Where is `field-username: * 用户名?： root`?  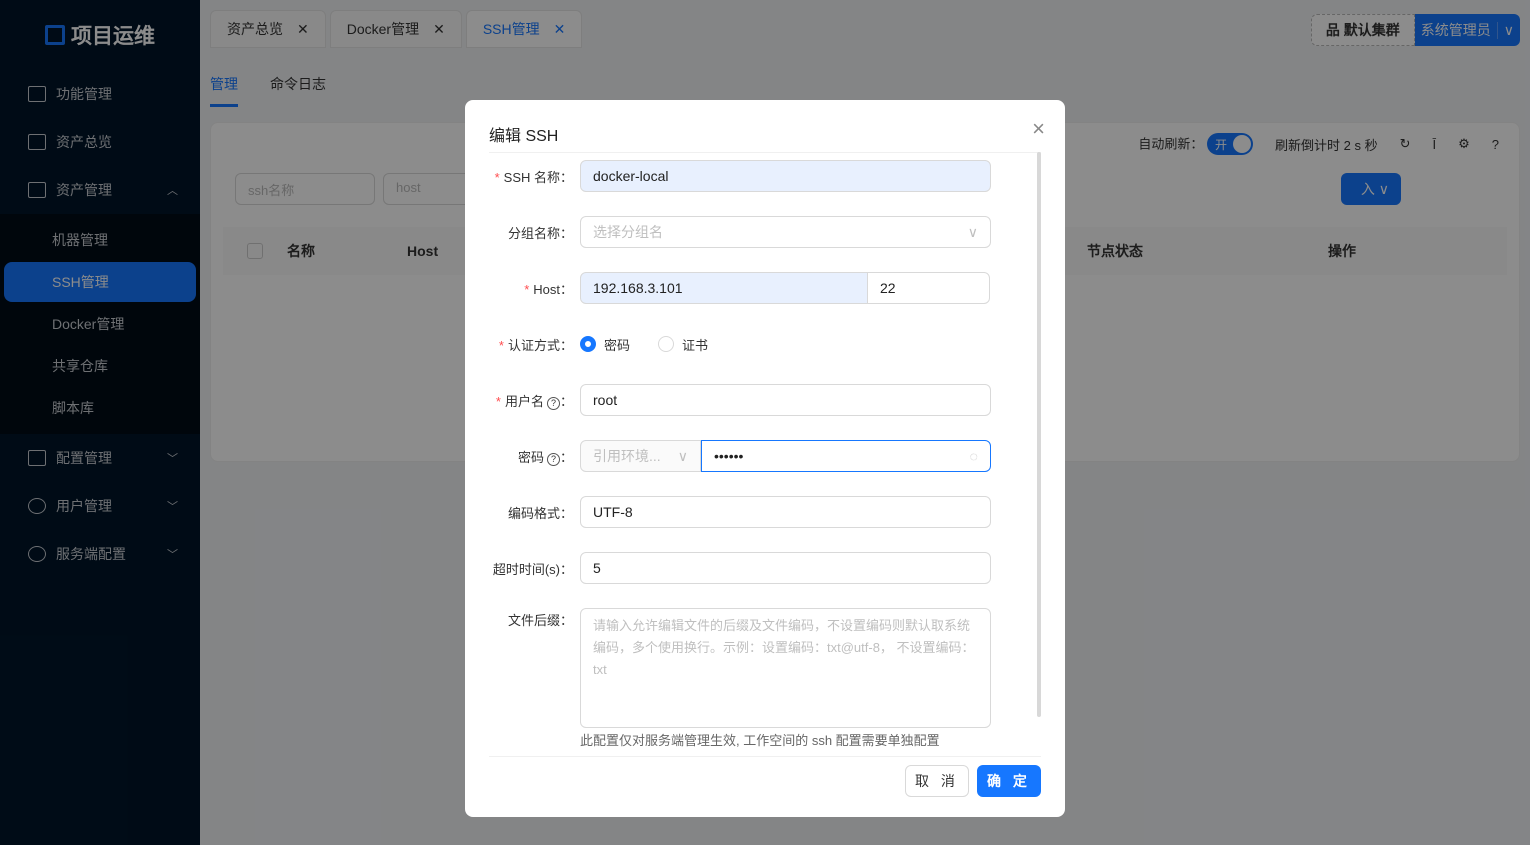 field-username: * 用户名?： root is located at coordinates (765, 400).